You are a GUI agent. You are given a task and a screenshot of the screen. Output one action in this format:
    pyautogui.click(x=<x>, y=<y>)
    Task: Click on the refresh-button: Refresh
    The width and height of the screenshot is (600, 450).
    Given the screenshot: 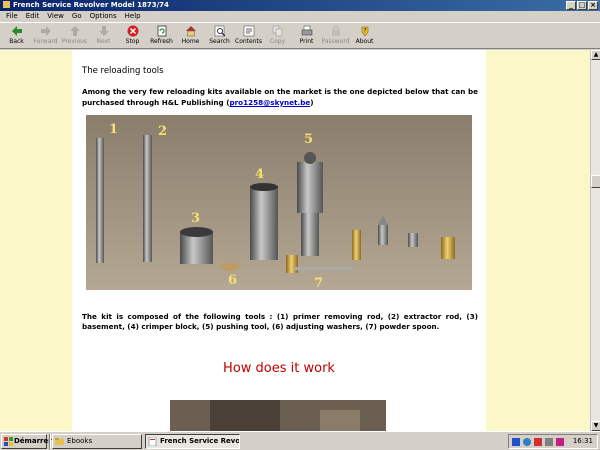 What is the action you would take?
    pyautogui.click(x=161, y=36)
    